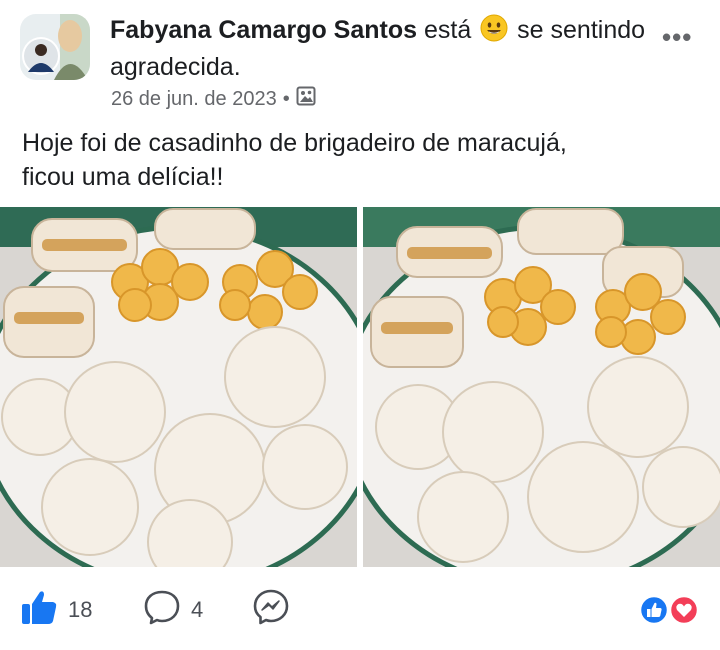 This screenshot has width=720, height=650. I want to click on comment-bubble-icon, so click(162, 610).